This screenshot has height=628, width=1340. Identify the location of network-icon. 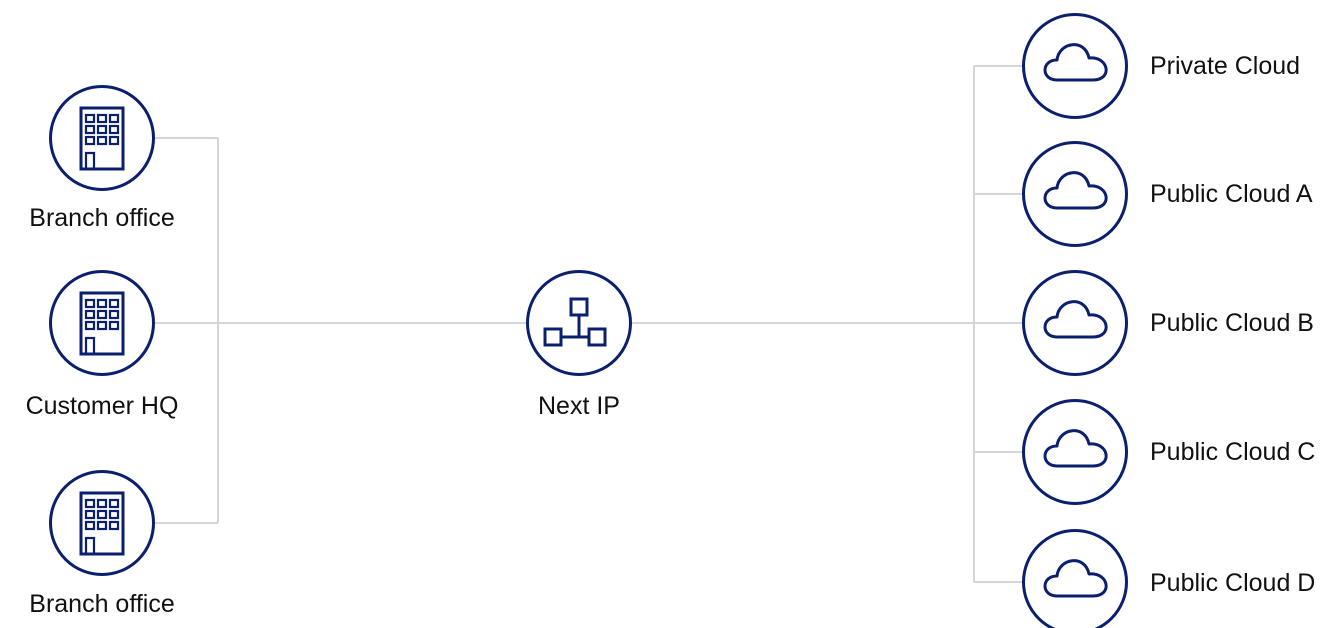
(579, 323).